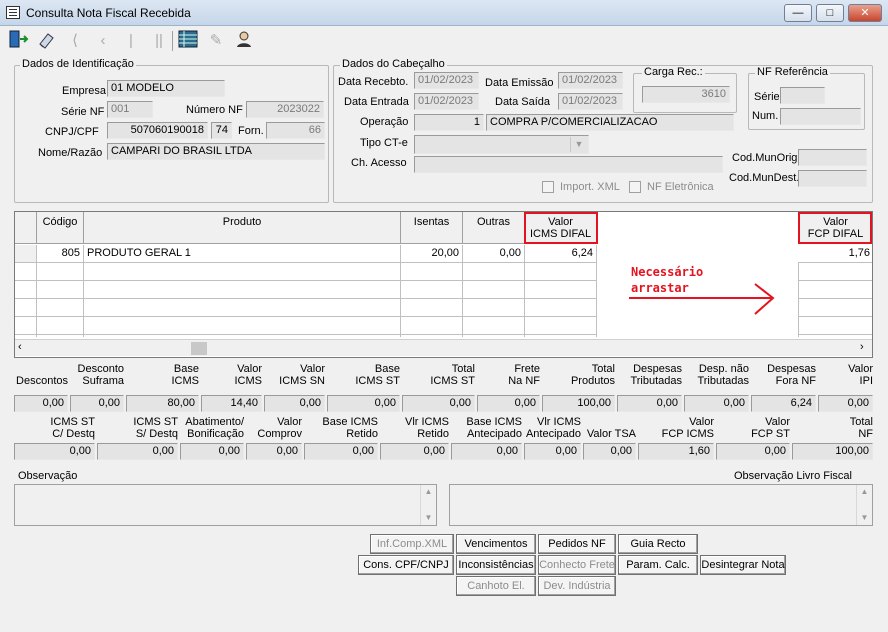  Describe the element at coordinates (295, 130) in the screenshot. I see `forn-field: 66` at that location.